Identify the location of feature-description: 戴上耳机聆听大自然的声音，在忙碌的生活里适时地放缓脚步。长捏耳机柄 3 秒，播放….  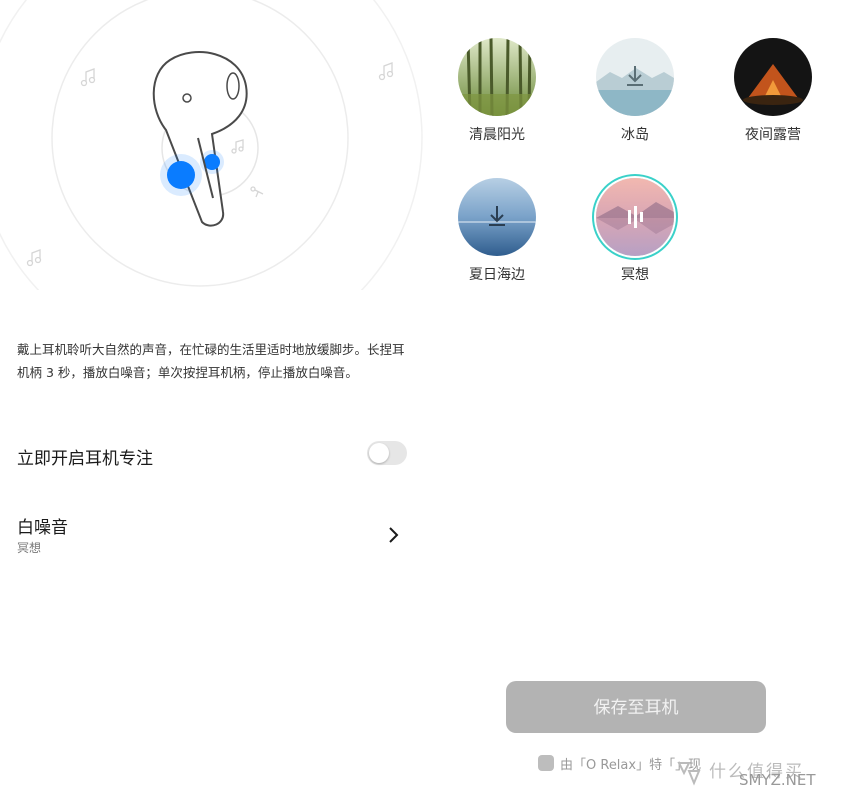
(211, 361).